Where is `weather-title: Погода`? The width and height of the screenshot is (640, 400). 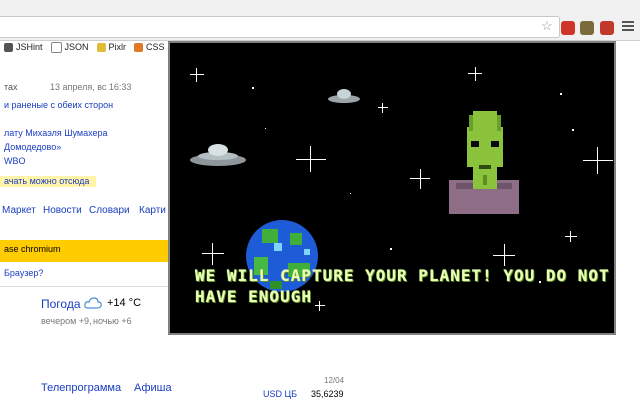 weather-title: Погода is located at coordinates (61, 304).